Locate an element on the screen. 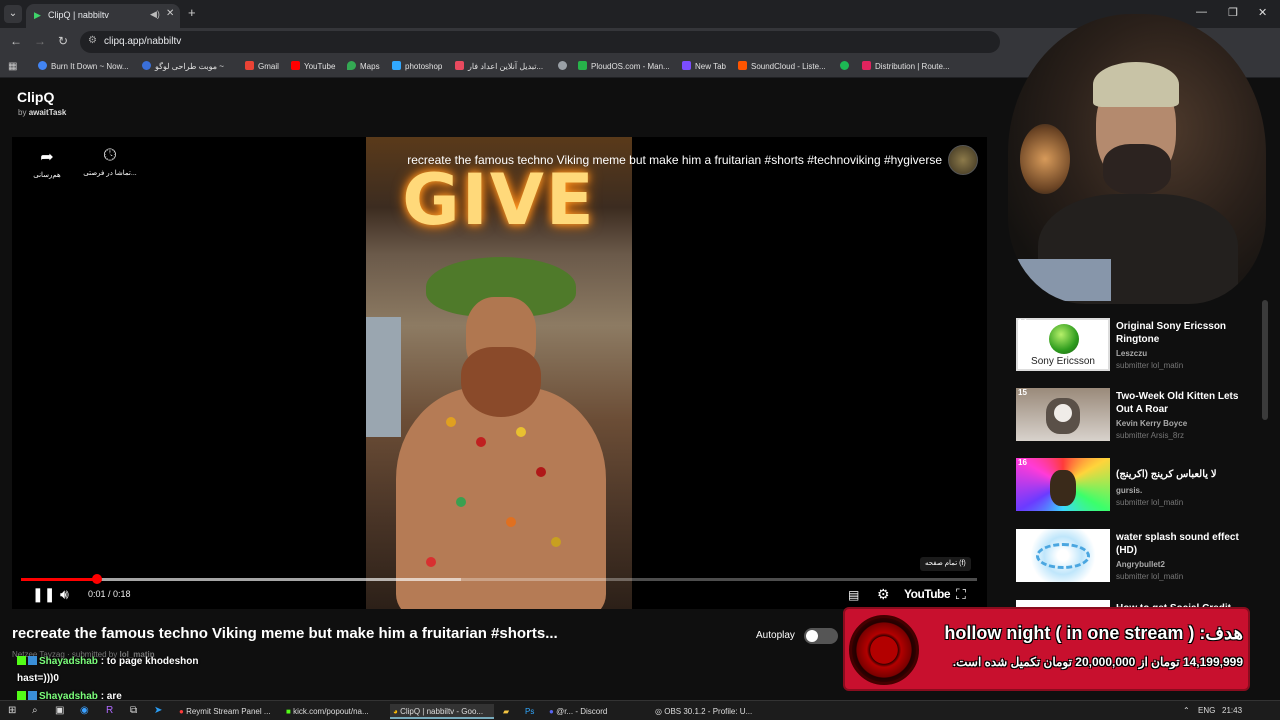  browser-tab-active: ▶ ClipQ | nabbiltv ◀) ✕ is located at coordinates (103, 16).